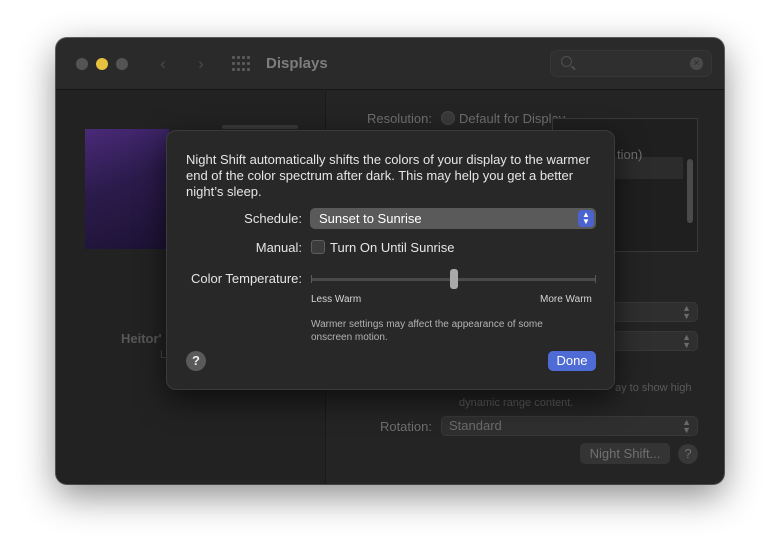 Image resolution: width=780 pixels, height=558 pixels. What do you see at coordinates (475, 425) in the screenshot?
I see `rotation-value: Standard` at bounding box center [475, 425].